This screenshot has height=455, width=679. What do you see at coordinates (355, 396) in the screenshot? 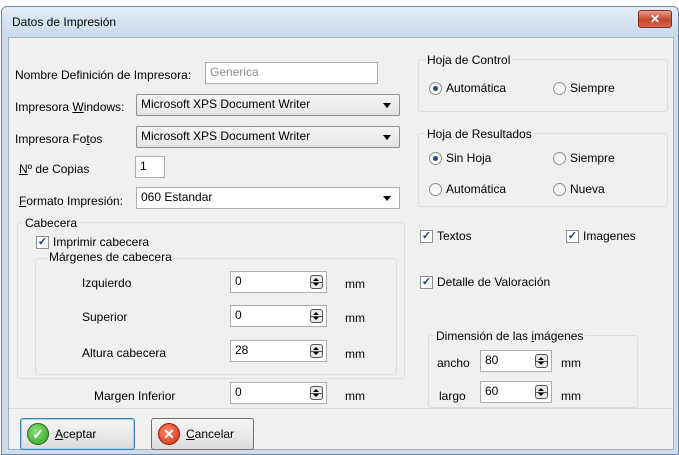
I see `bottom-margin-unit: mm` at bounding box center [355, 396].